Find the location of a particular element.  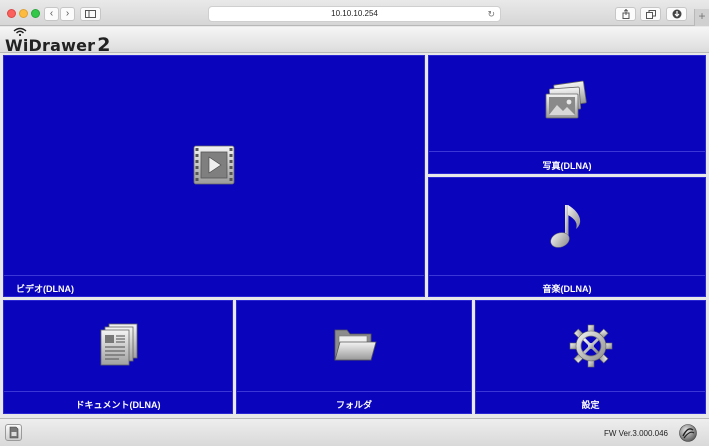

address-bar: 10.10.10.254 ↻ is located at coordinates (354, 14).